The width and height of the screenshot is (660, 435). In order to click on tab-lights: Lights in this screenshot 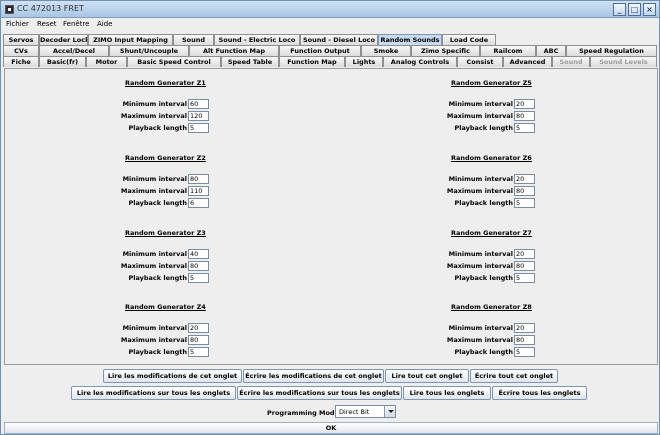, I will do `click(364, 61)`.